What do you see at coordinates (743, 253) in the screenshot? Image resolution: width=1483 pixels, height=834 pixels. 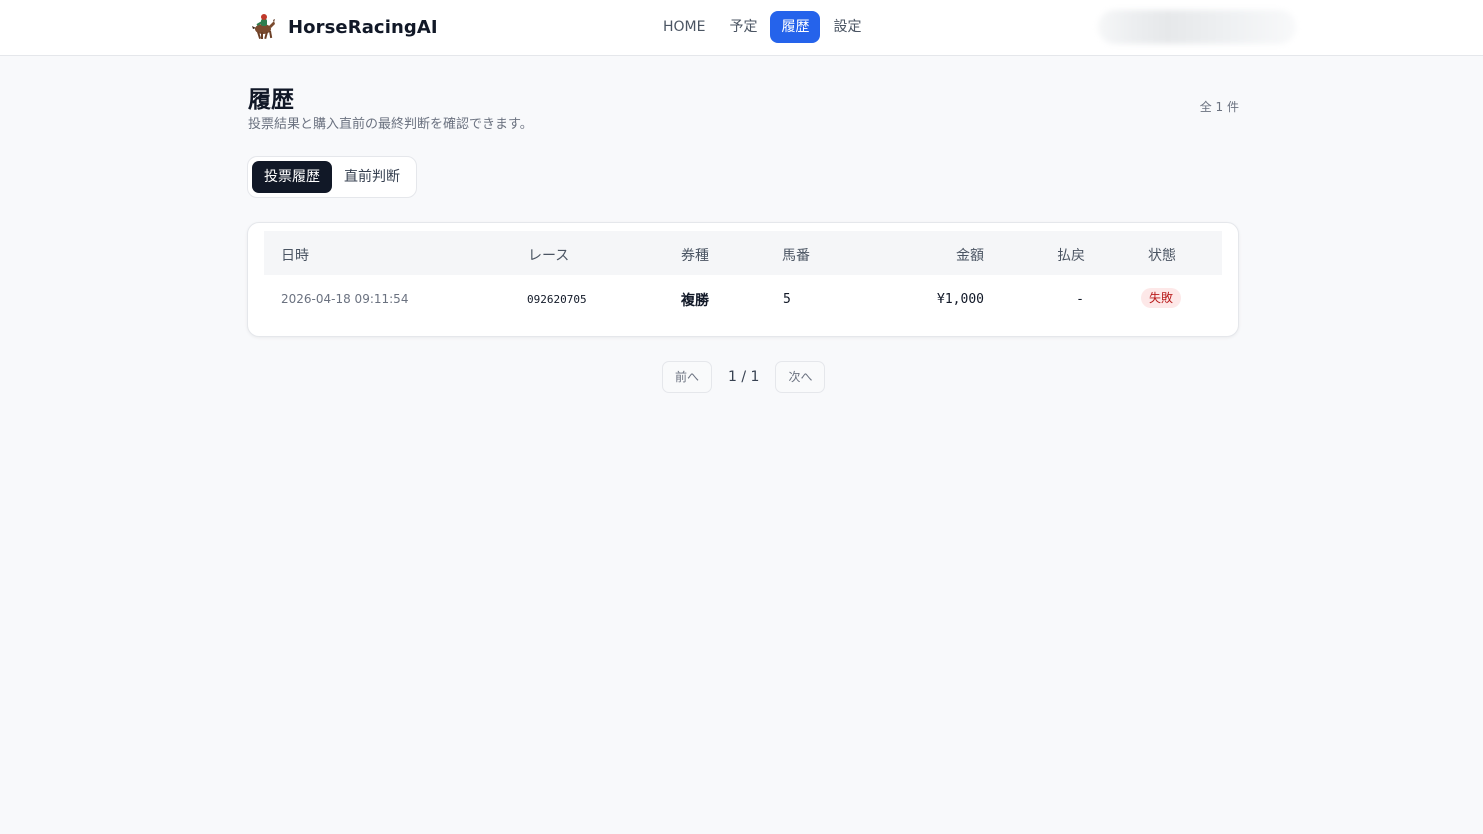 I see `table-header: 日時 レース 券種 馬番 金額 払戻 状態` at bounding box center [743, 253].